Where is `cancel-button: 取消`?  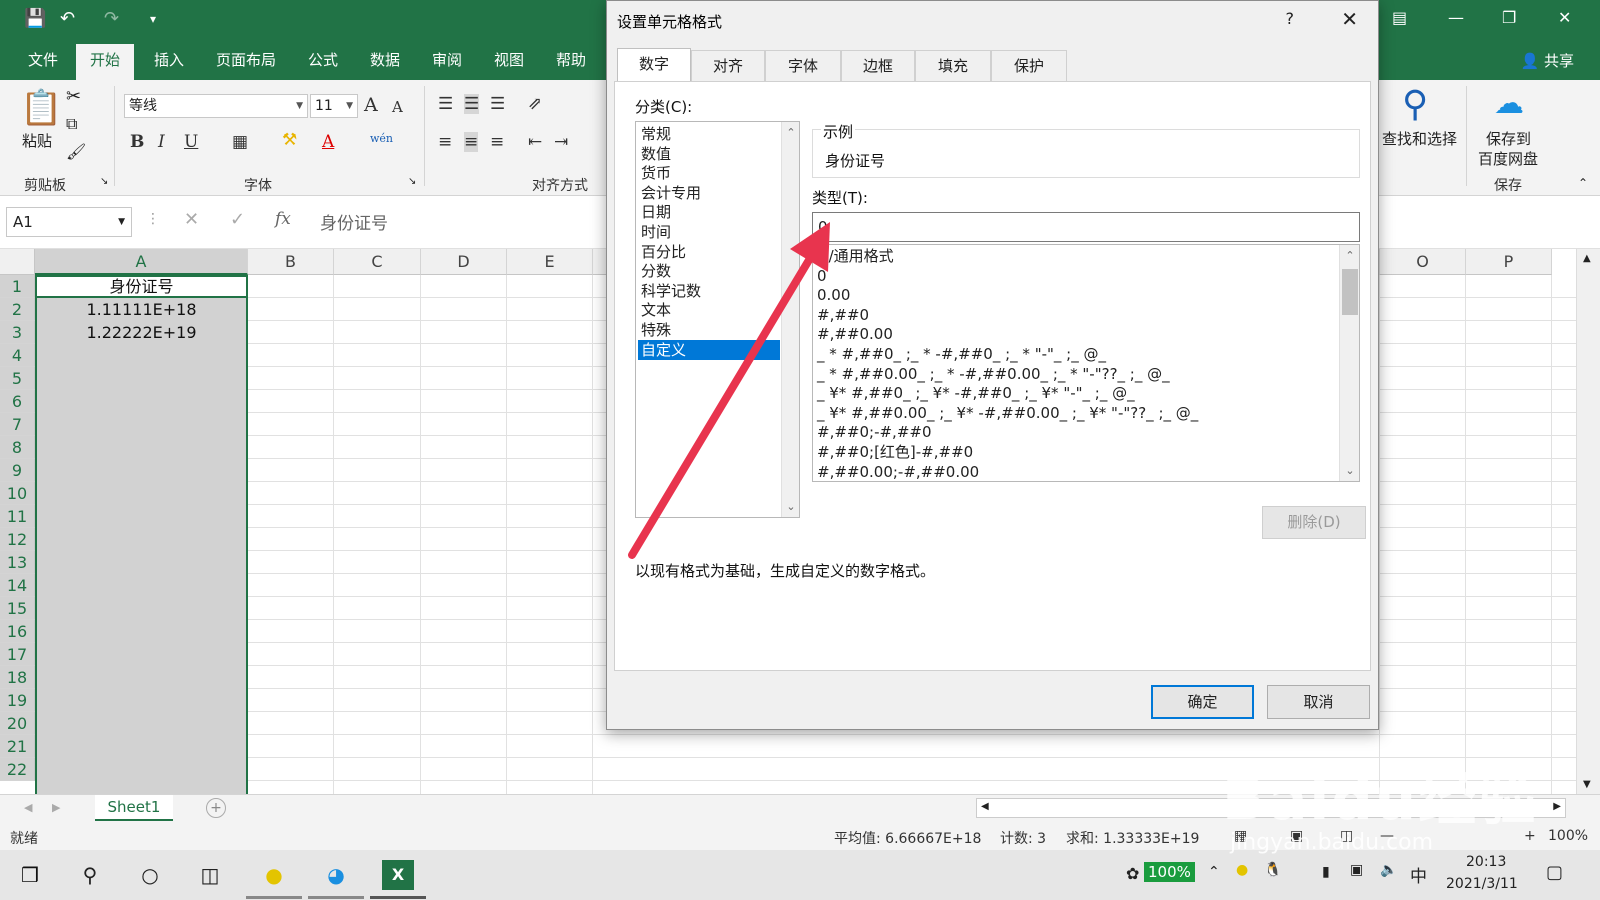 cancel-button: 取消 is located at coordinates (1318, 702).